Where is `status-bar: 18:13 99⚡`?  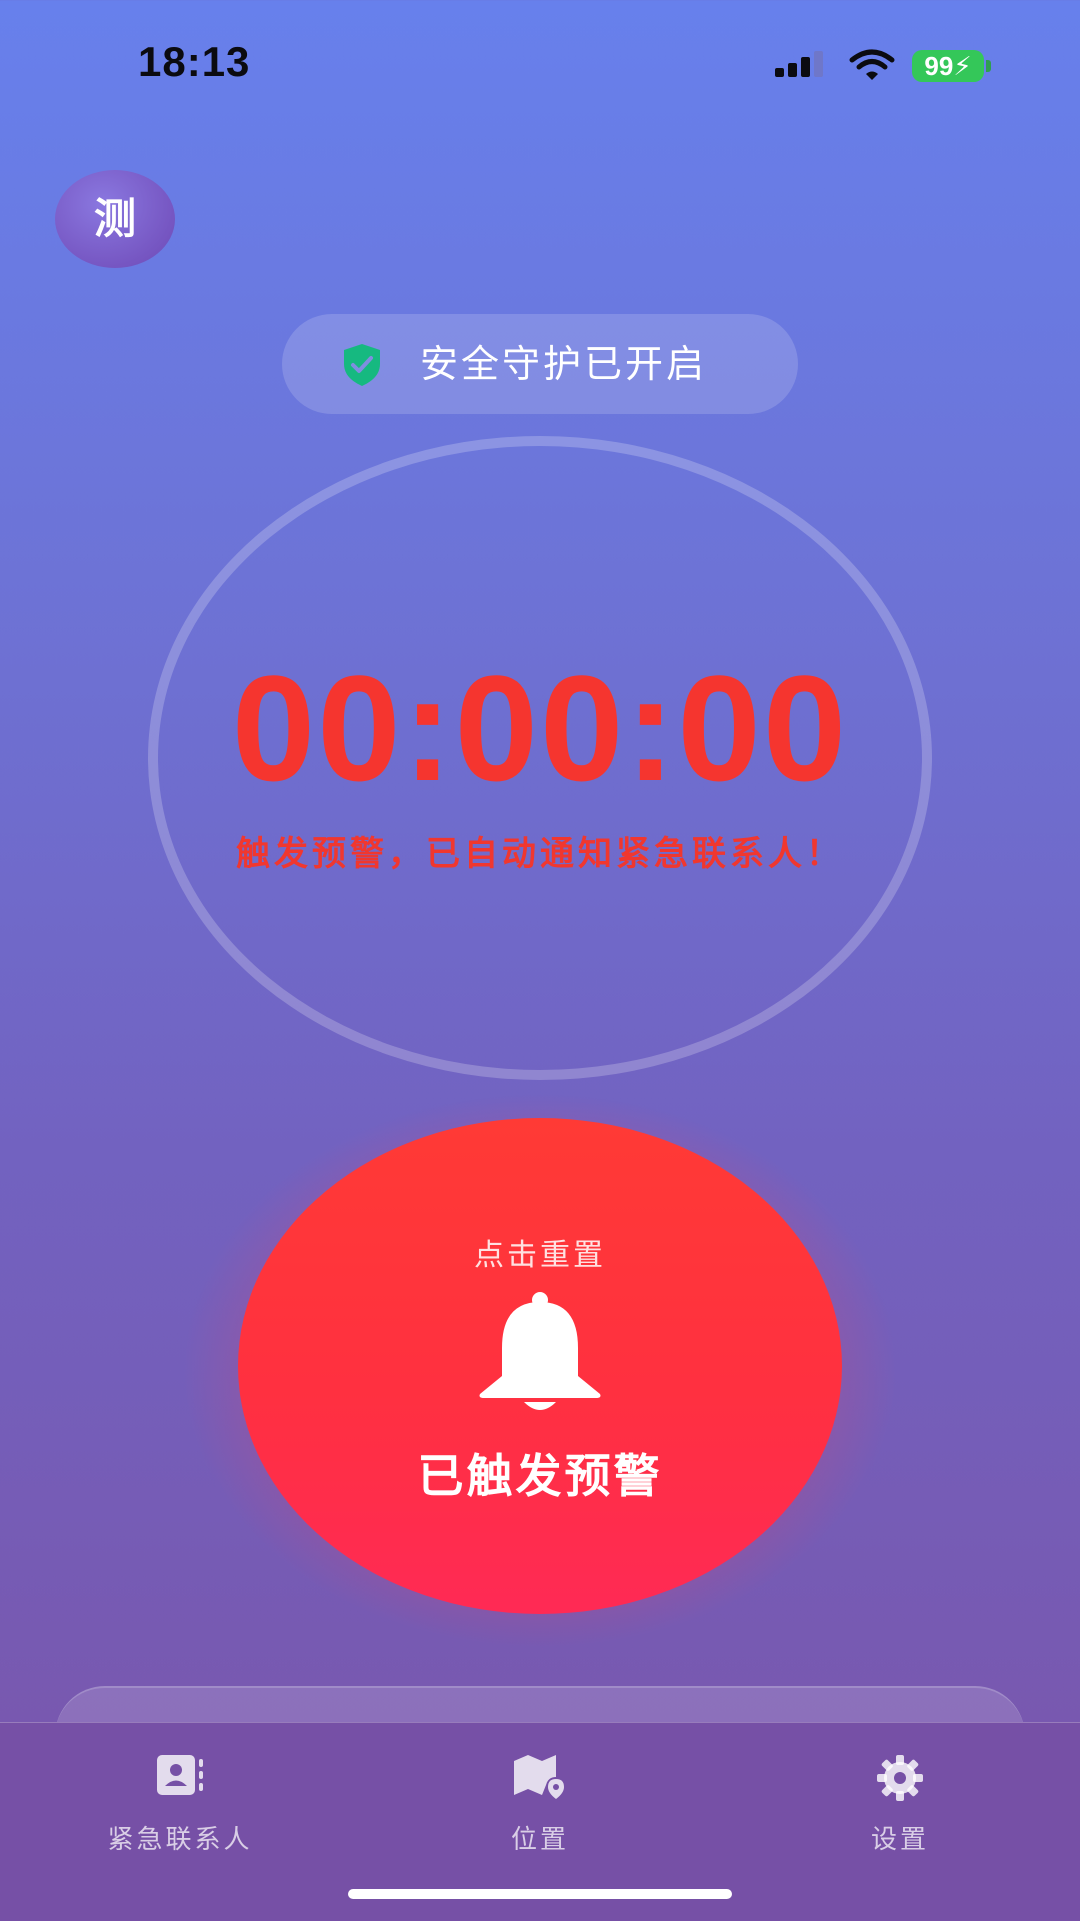 status-bar: 18:13 99⚡ is located at coordinates (540, 65).